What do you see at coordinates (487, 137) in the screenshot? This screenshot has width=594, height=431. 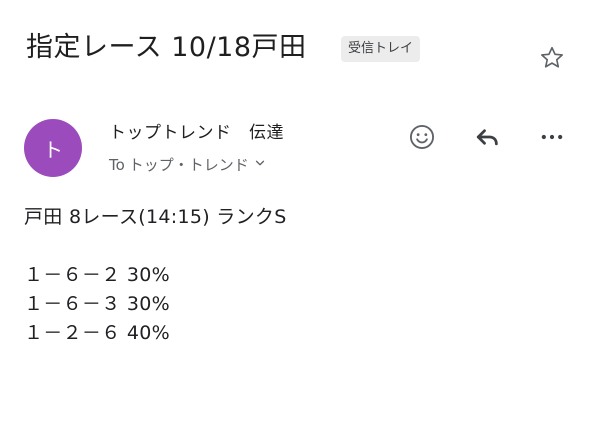 I see `reply-icon` at bounding box center [487, 137].